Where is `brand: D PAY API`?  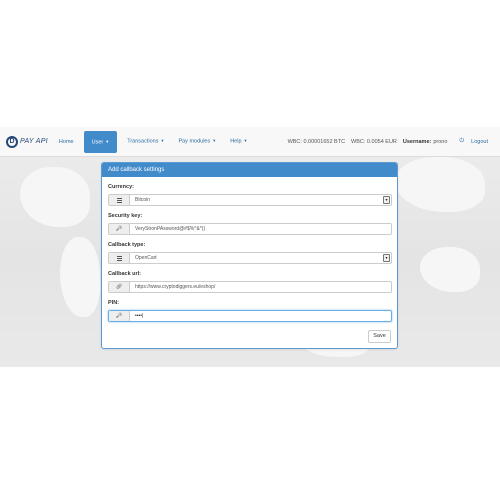
brand: D PAY API is located at coordinates (27, 141).